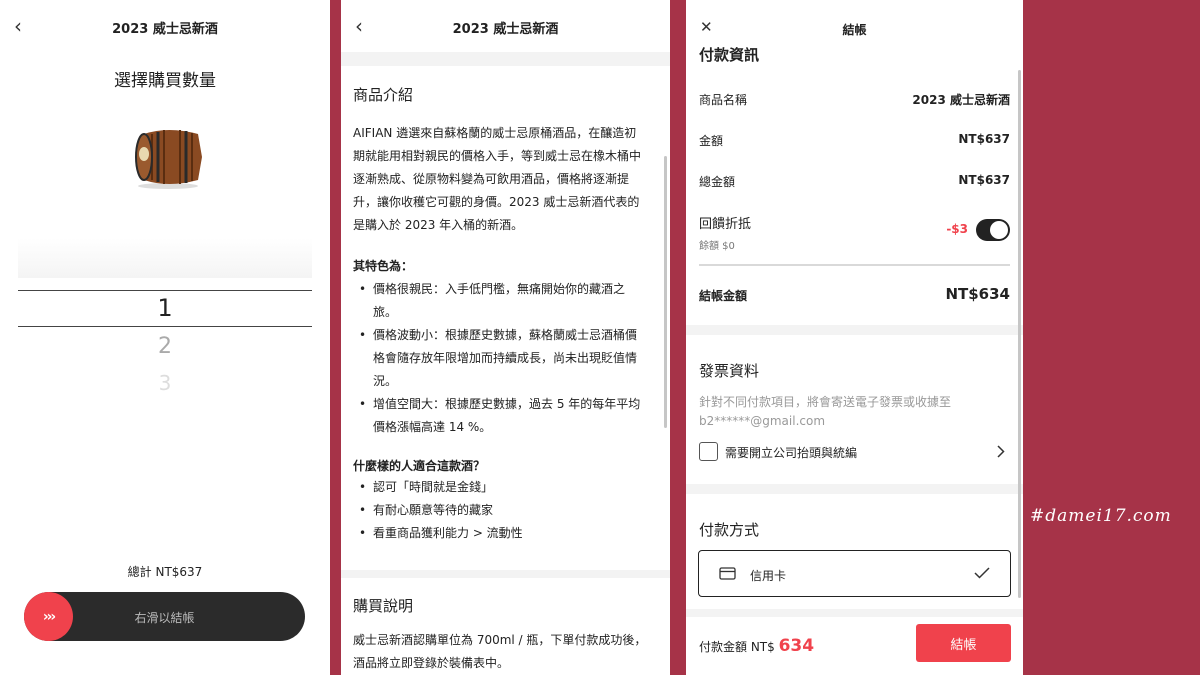 The image size is (1200, 675). What do you see at coordinates (717, 246) in the screenshot?
I see `rebate-balance: 餘額 $0` at bounding box center [717, 246].